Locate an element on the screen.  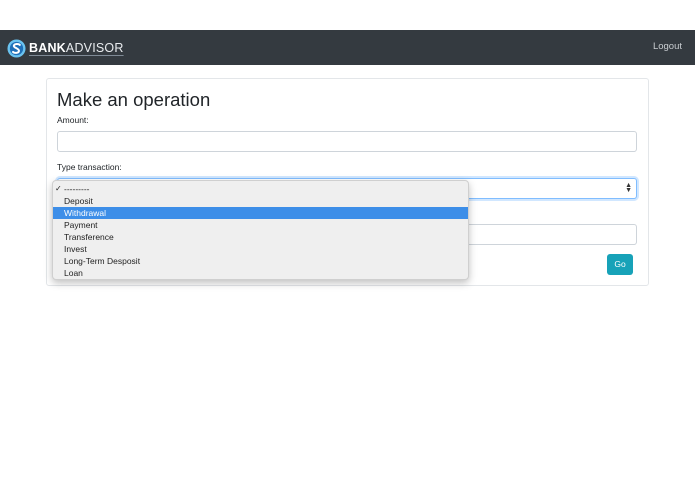
option-label: Loan is located at coordinates (73, 273).